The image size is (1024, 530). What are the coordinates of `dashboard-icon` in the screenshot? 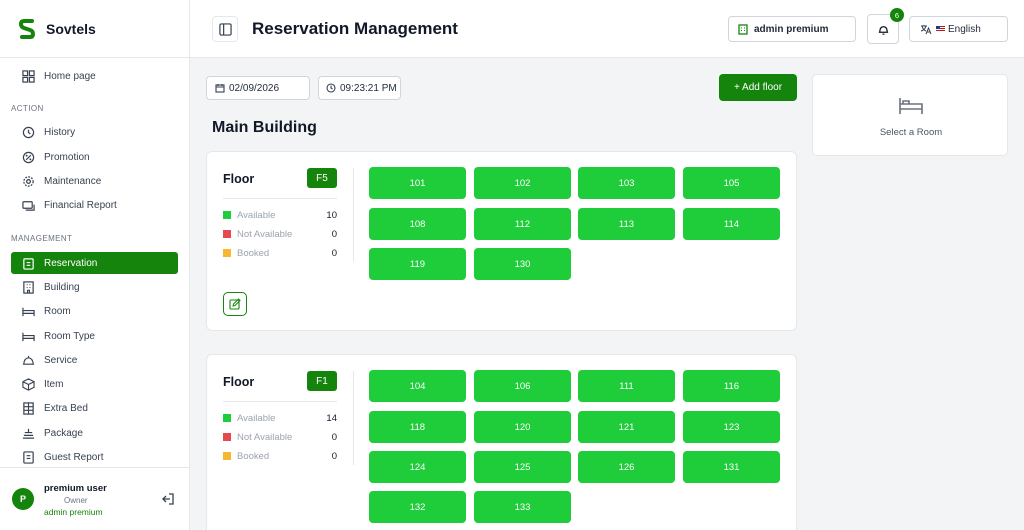 It's located at (28, 76).